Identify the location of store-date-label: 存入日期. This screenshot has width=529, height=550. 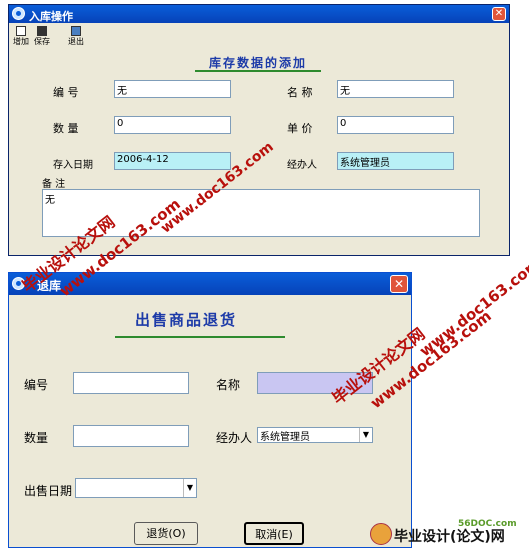
(73, 165).